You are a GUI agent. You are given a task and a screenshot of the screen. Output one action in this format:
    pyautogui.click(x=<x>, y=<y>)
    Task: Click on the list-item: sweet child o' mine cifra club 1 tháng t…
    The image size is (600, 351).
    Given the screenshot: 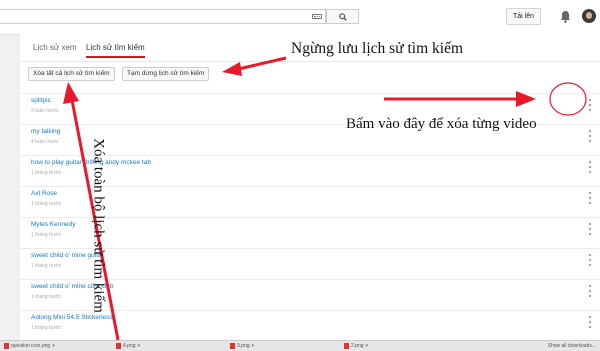 What is the action you would take?
    pyautogui.click(x=310, y=294)
    